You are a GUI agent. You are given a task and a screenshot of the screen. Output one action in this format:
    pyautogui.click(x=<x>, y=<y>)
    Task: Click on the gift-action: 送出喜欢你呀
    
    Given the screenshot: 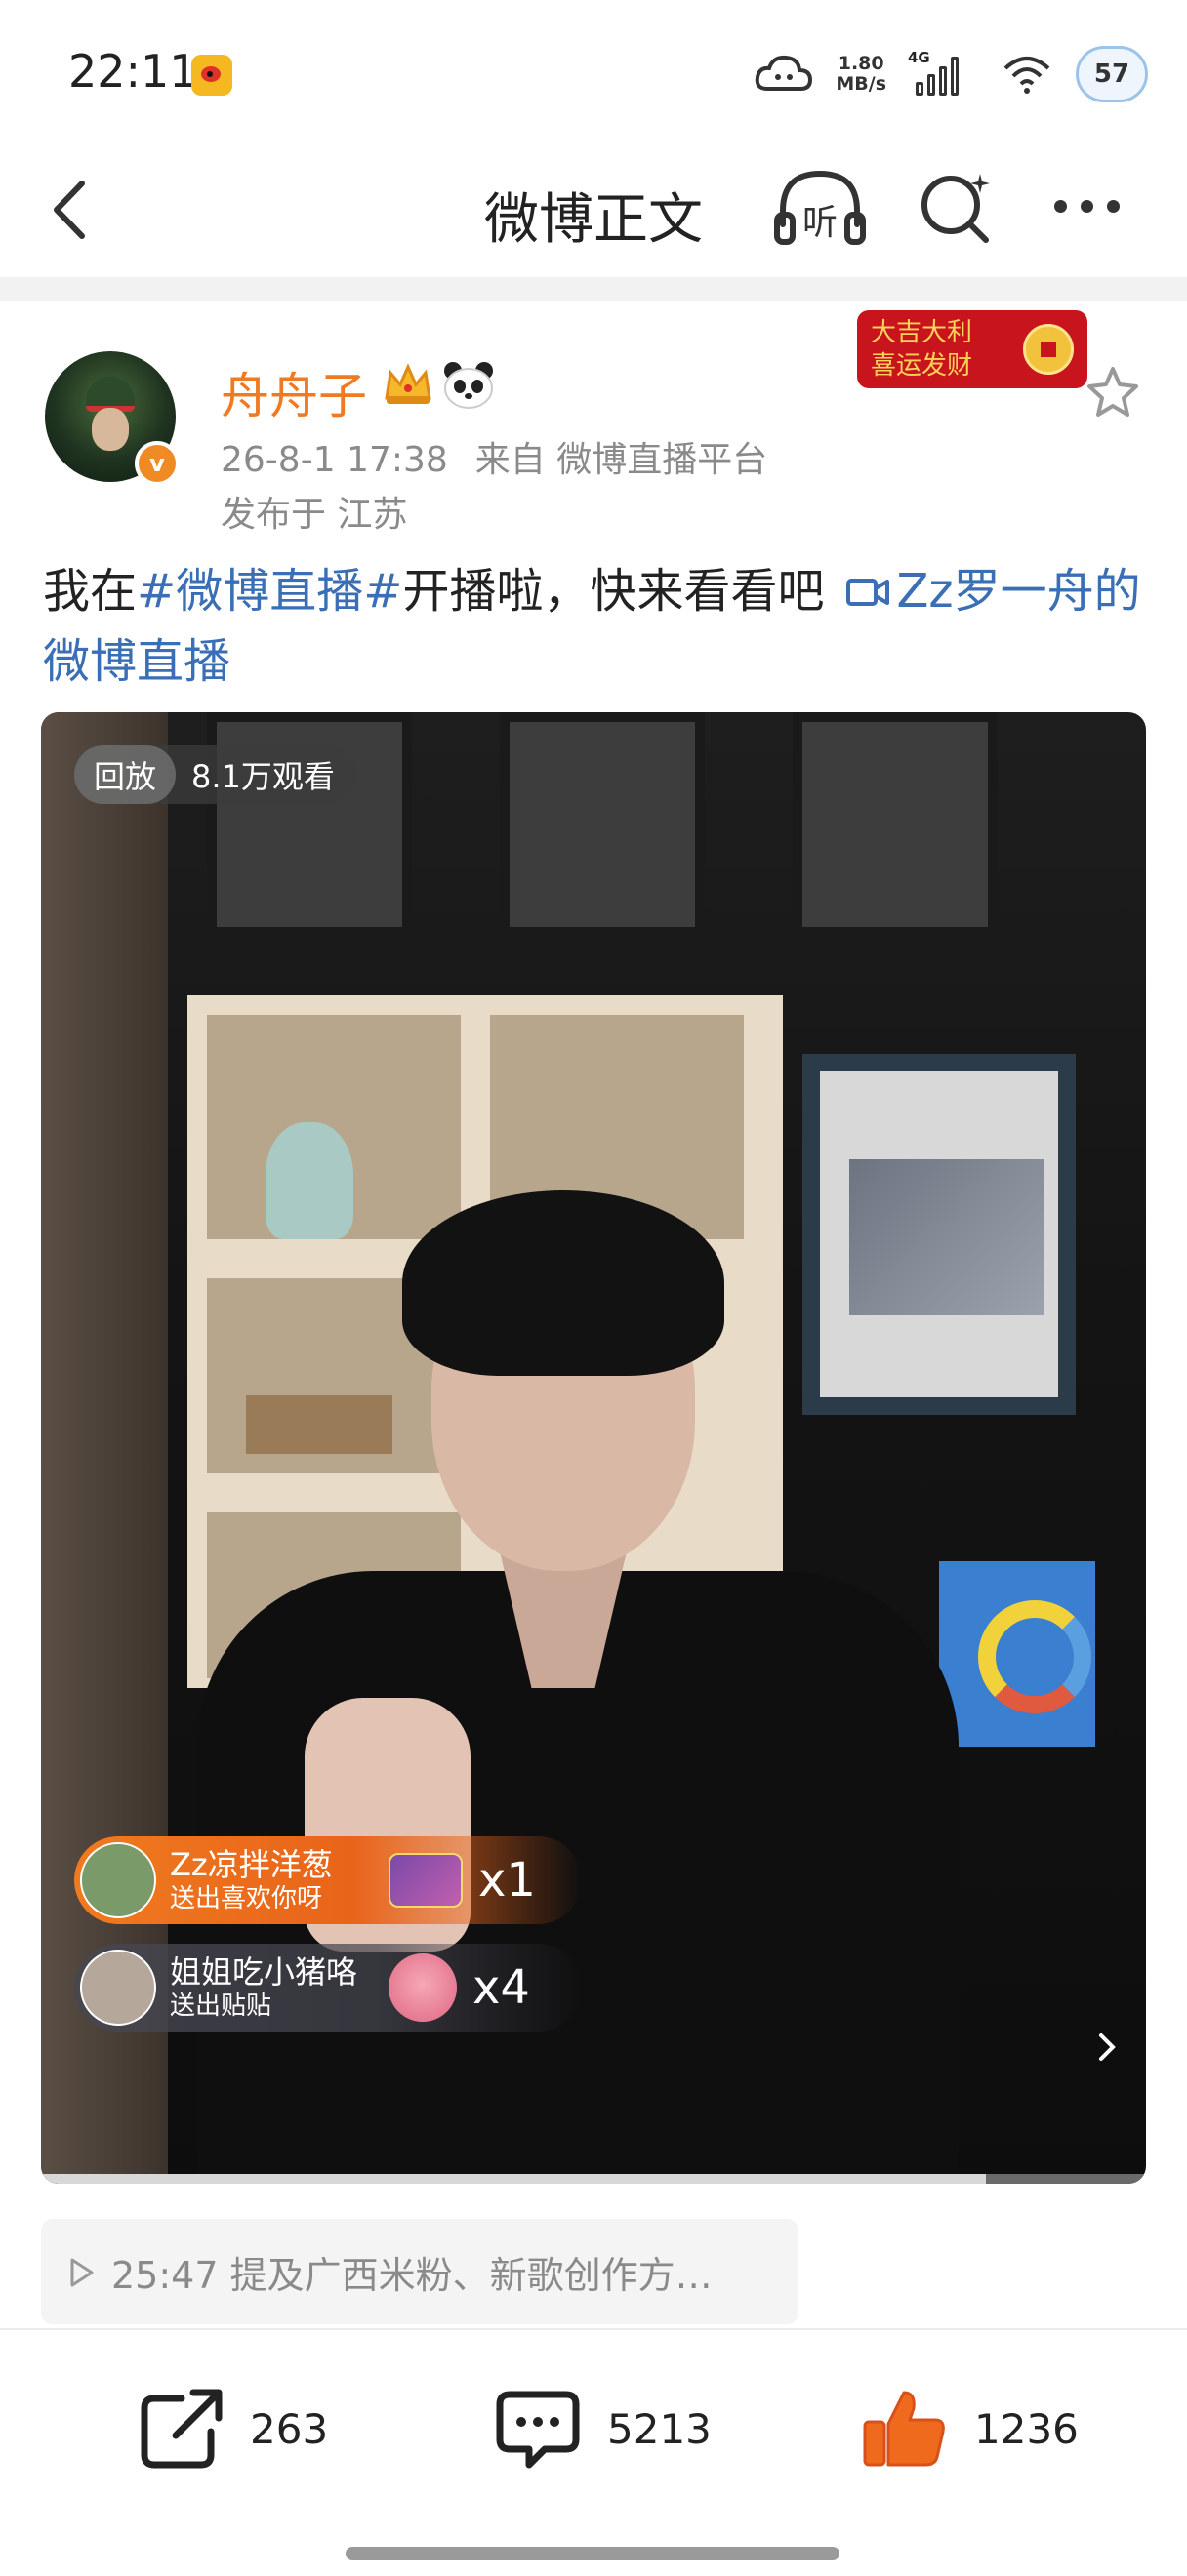 What is the action you would take?
    pyautogui.click(x=246, y=1898)
    